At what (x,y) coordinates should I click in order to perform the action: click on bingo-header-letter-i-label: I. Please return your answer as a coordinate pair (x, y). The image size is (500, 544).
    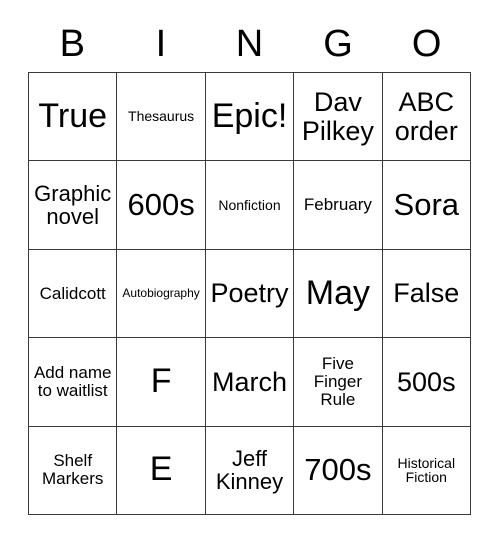
    Looking at the image, I should click on (161, 44).